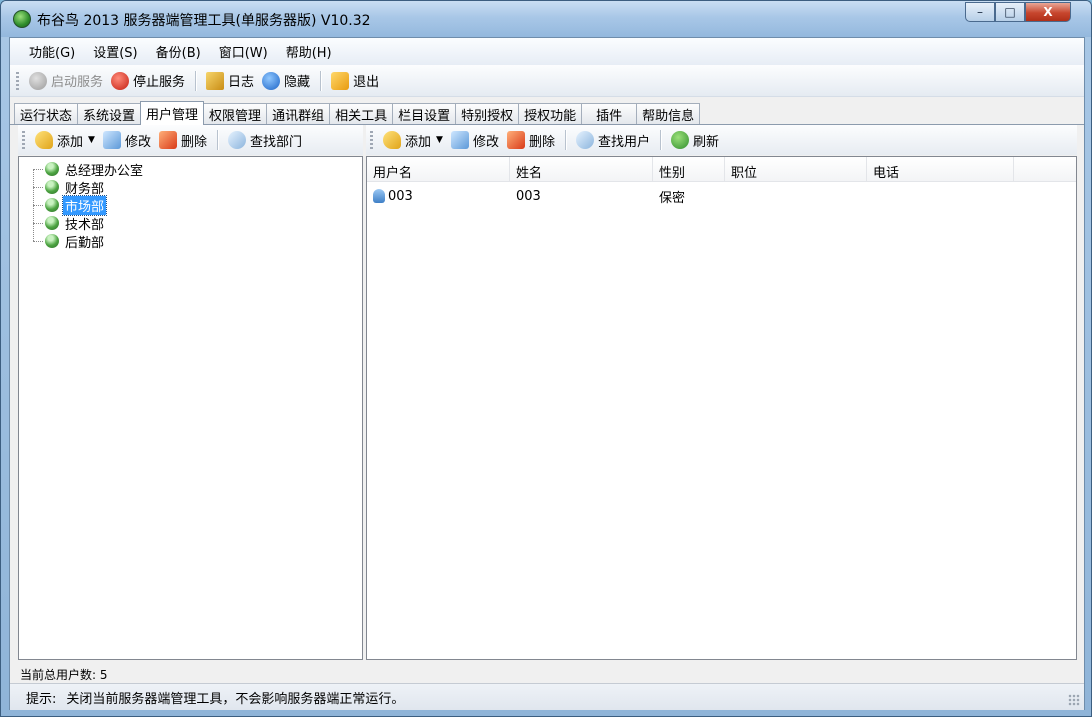 Image resolution: width=1092 pixels, height=717 pixels. Describe the element at coordinates (541, 142) in the screenshot. I see `delete-user-label: 删除` at that location.